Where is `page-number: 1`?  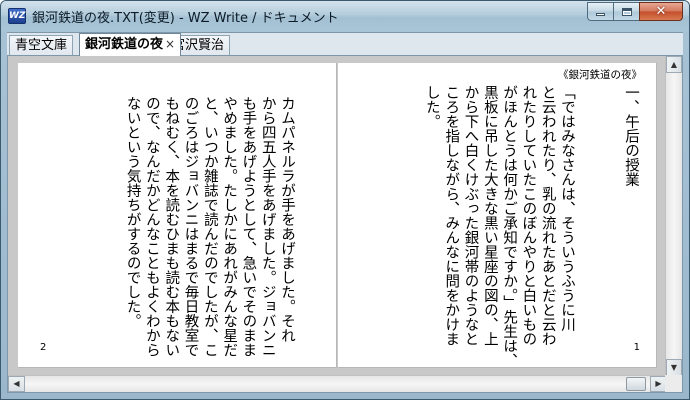
page-number: 1 is located at coordinates (636, 347).